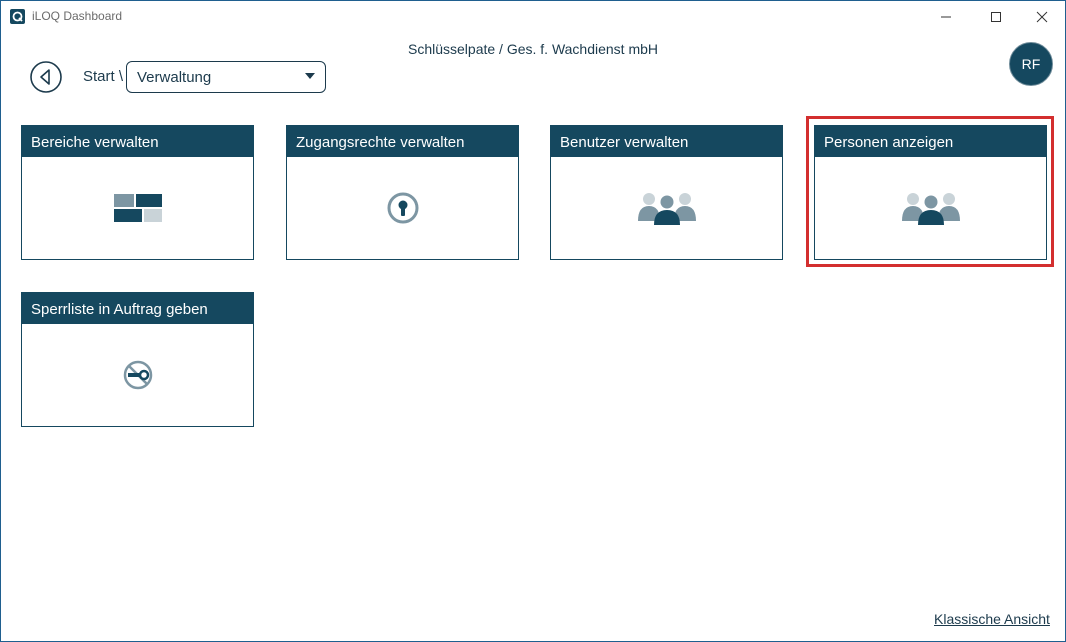 This screenshot has width=1066, height=642. I want to click on selection-highlight, so click(930, 191).